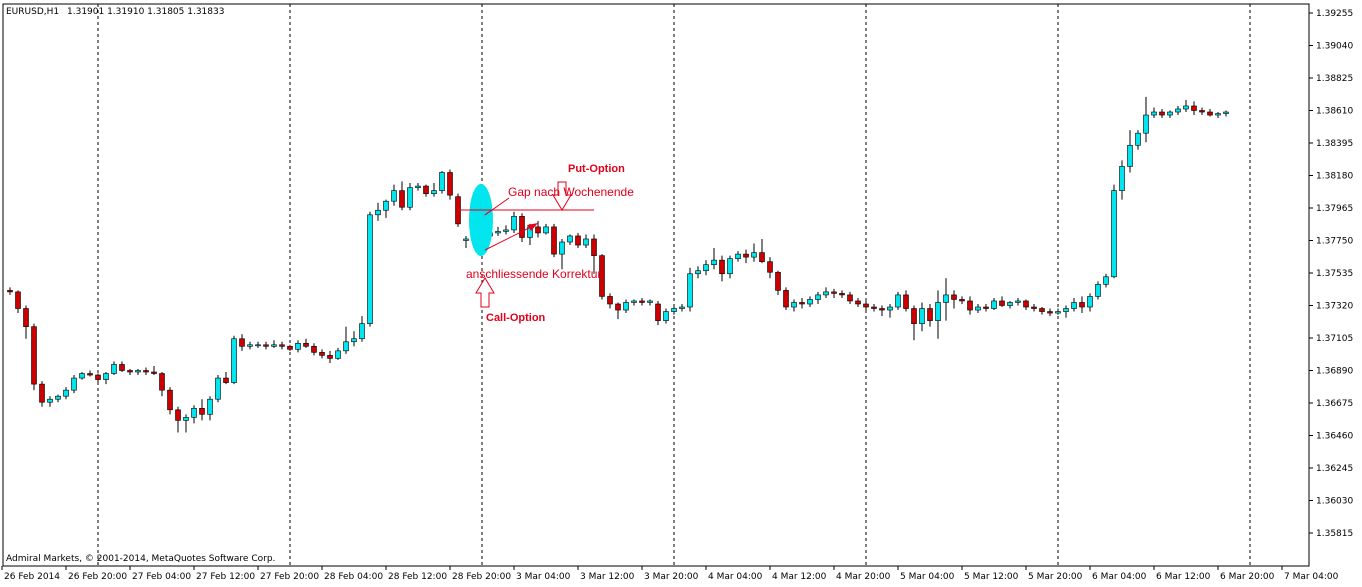 The width and height of the screenshot is (1362, 587). I want to click on x-tick-label: 3 Mar 12:00, so click(607, 577).